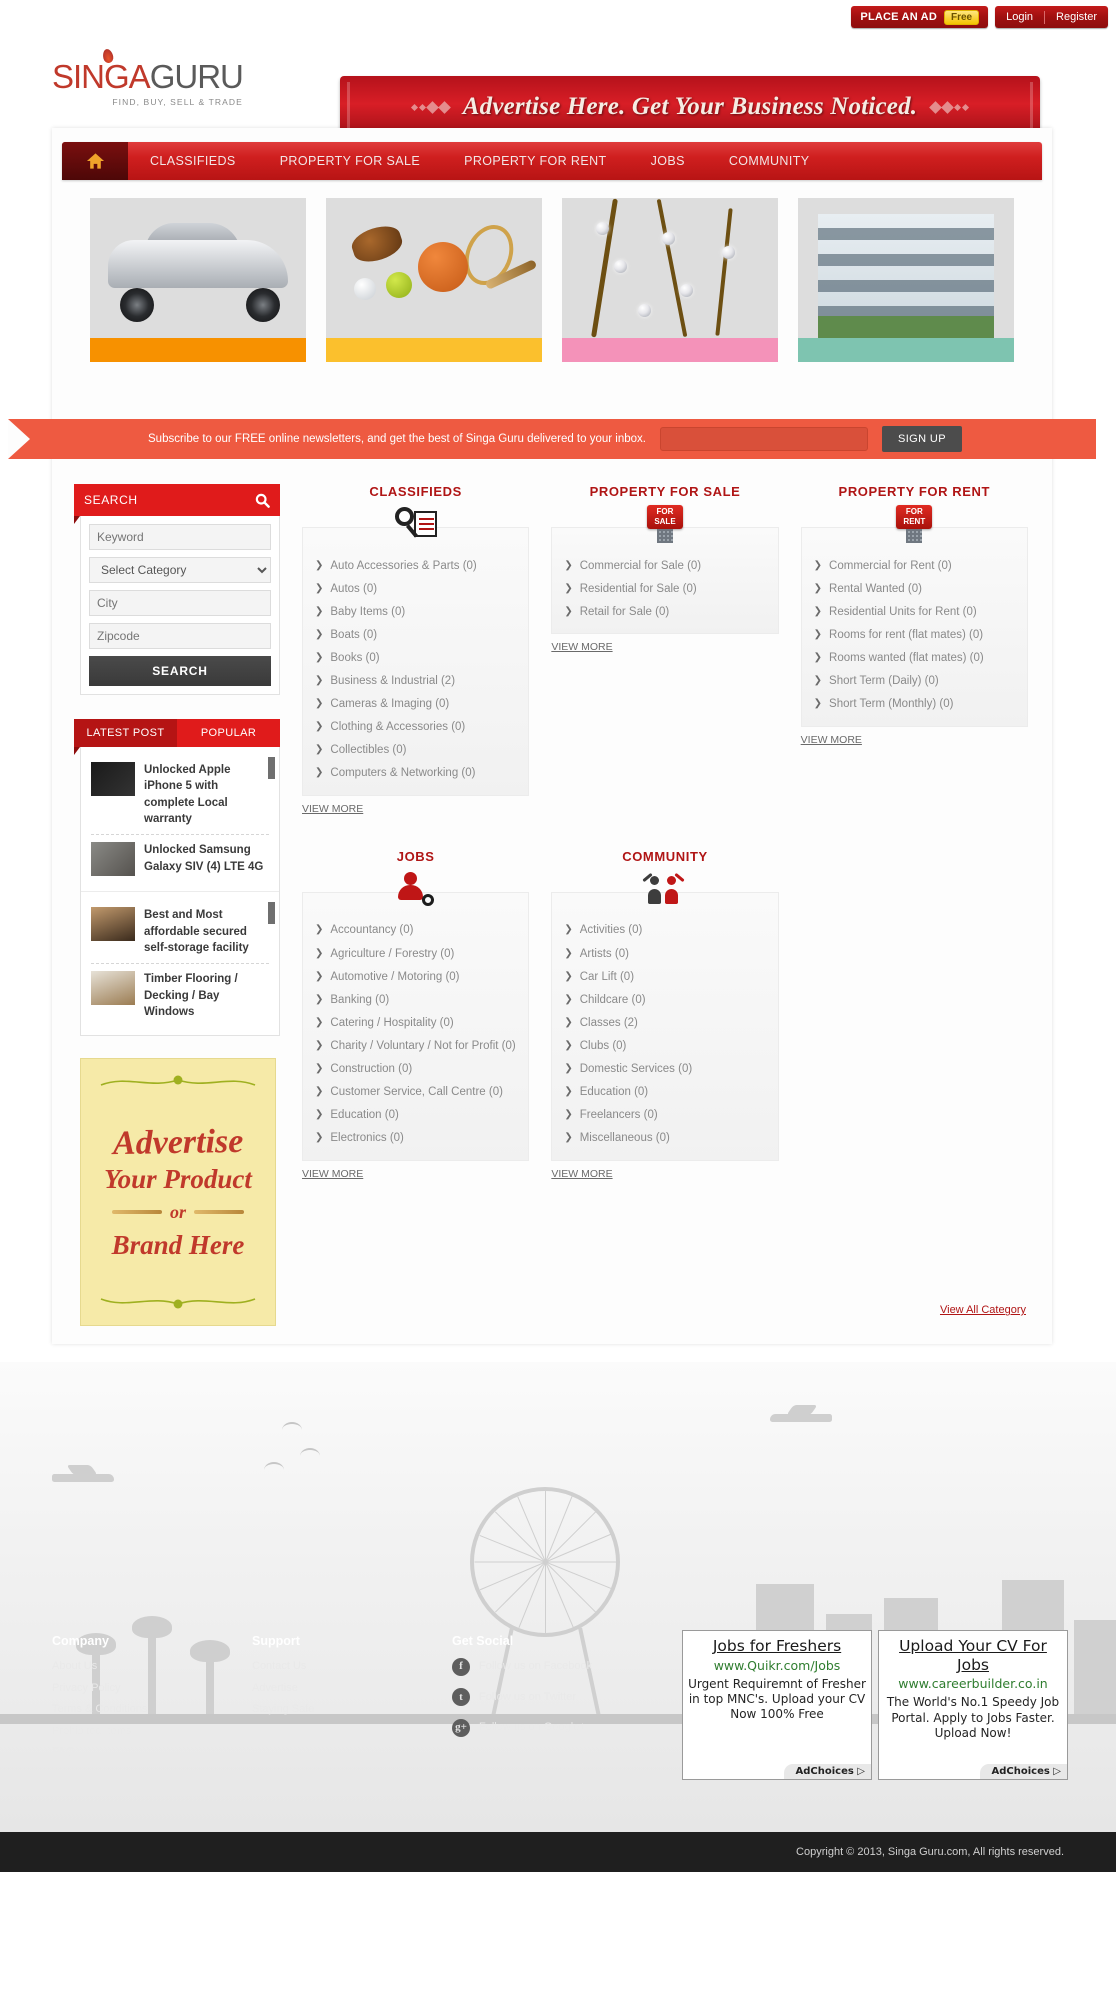 The image size is (1116, 2007). Describe the element at coordinates (664, 1022) in the screenshot. I see `list-item: ❯ Classes (2)` at that location.